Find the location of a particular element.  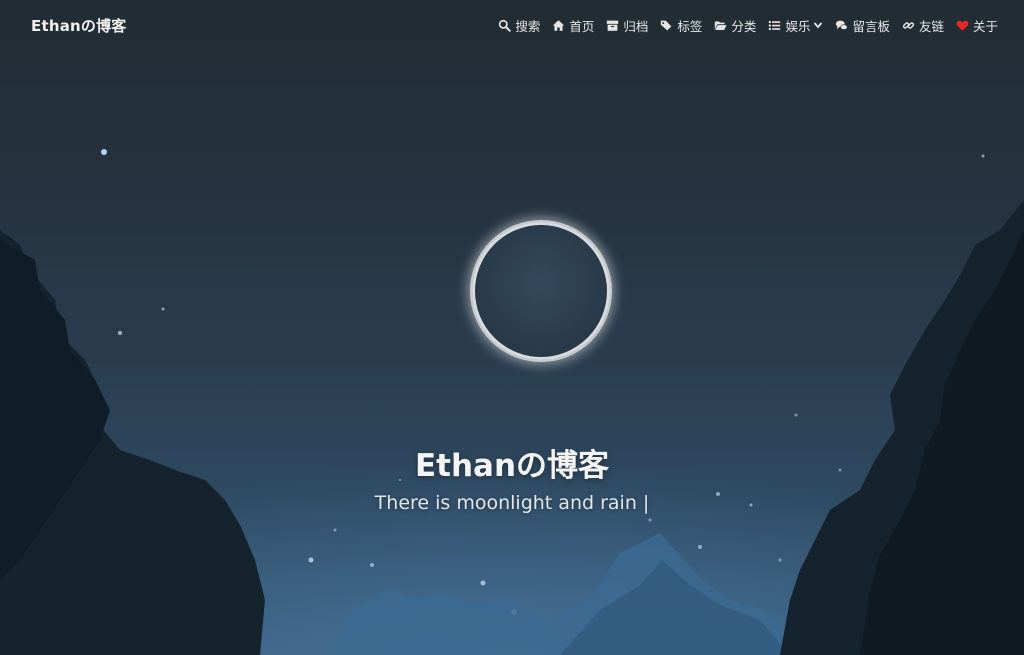

nav-item-label: 关于 is located at coordinates (985, 26).